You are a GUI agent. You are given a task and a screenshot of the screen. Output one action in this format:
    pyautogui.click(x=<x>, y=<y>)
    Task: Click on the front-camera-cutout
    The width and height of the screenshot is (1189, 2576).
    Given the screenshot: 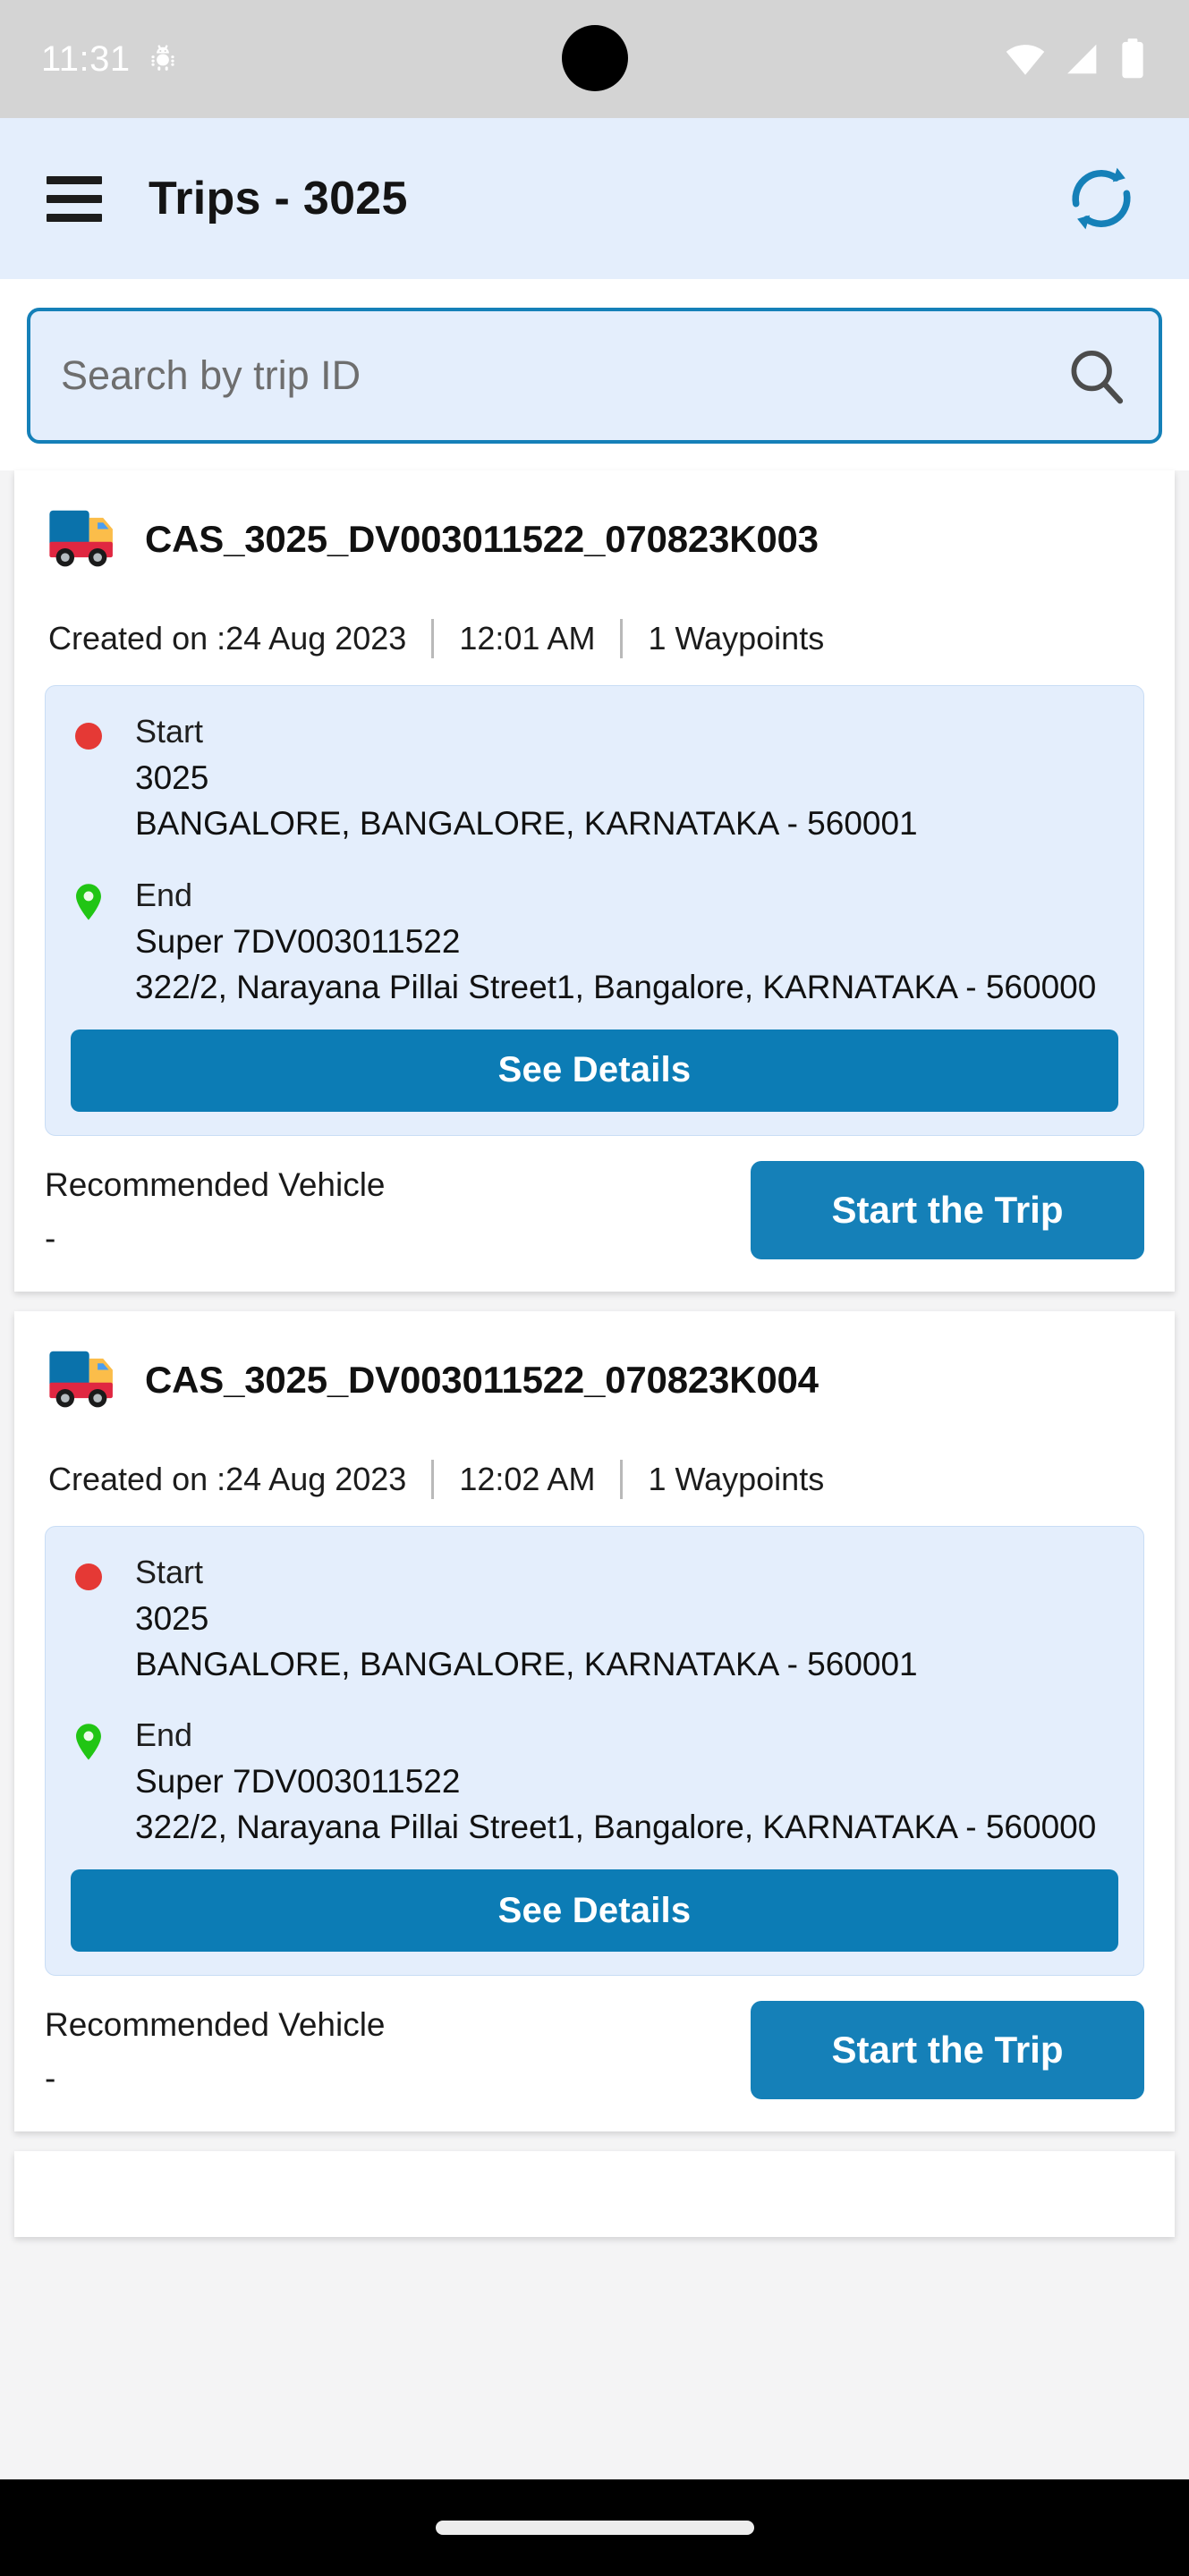 What is the action you would take?
    pyautogui.click(x=594, y=58)
    